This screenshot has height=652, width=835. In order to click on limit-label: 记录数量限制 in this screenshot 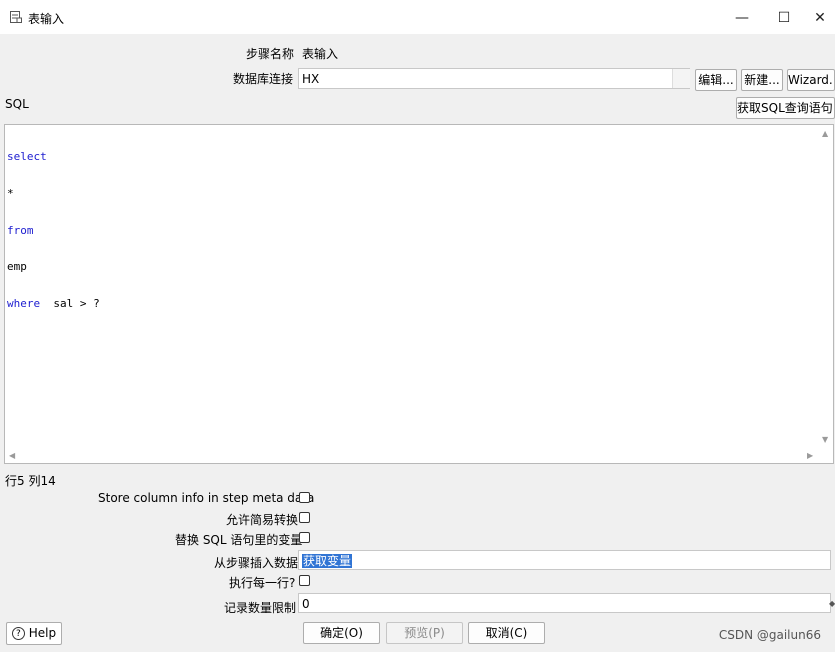, I will do `click(260, 608)`.